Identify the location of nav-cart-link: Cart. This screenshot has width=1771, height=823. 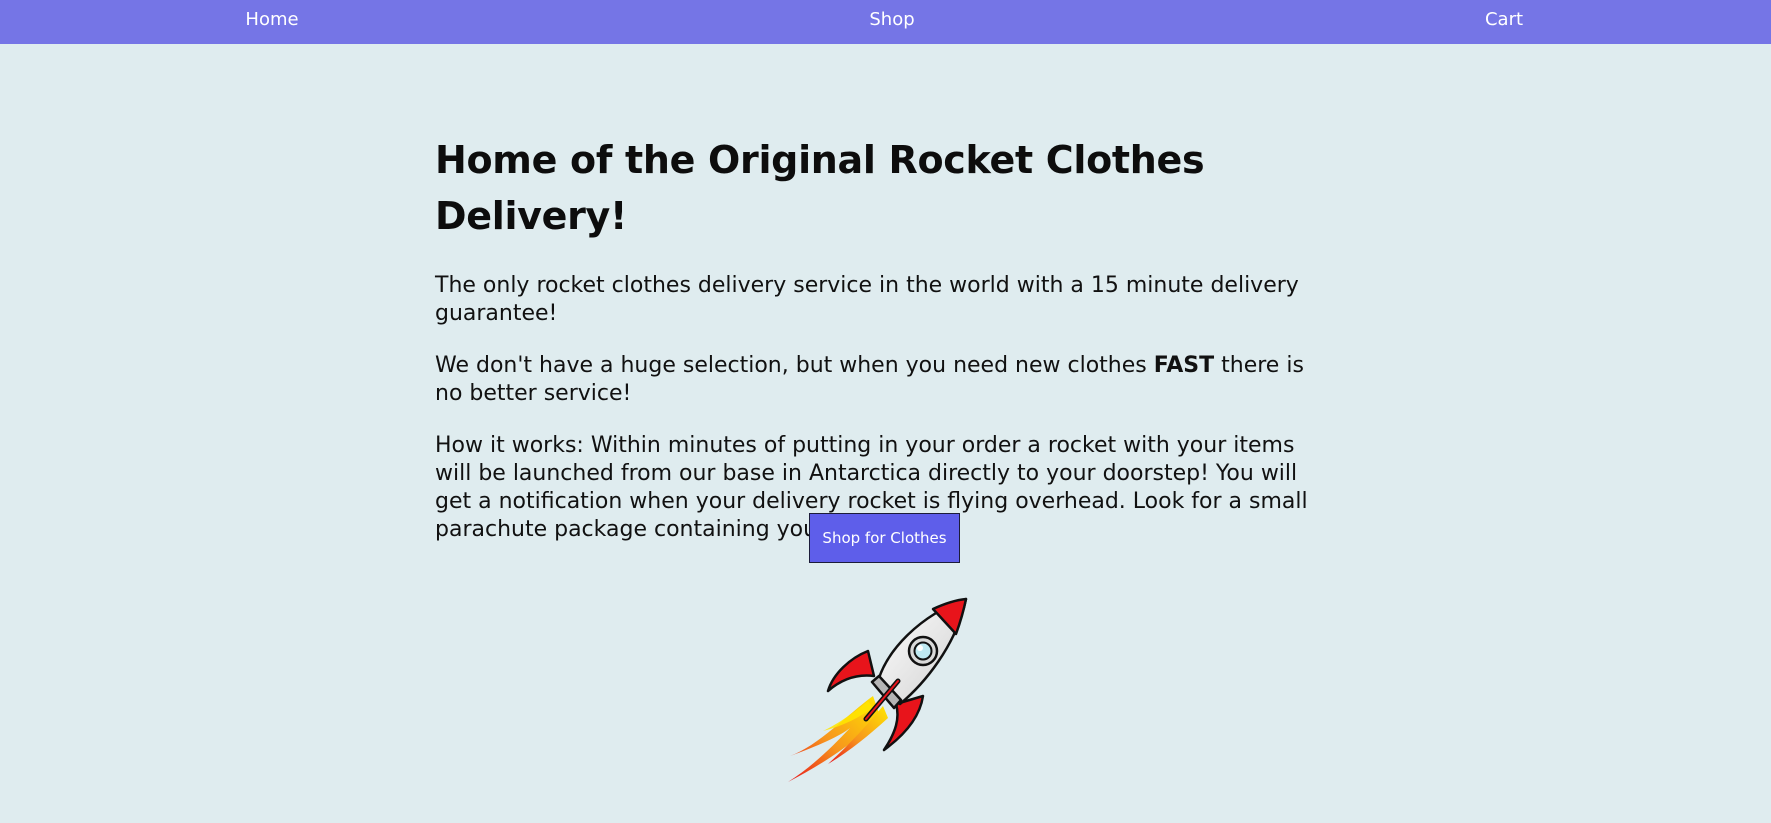
(1504, 22).